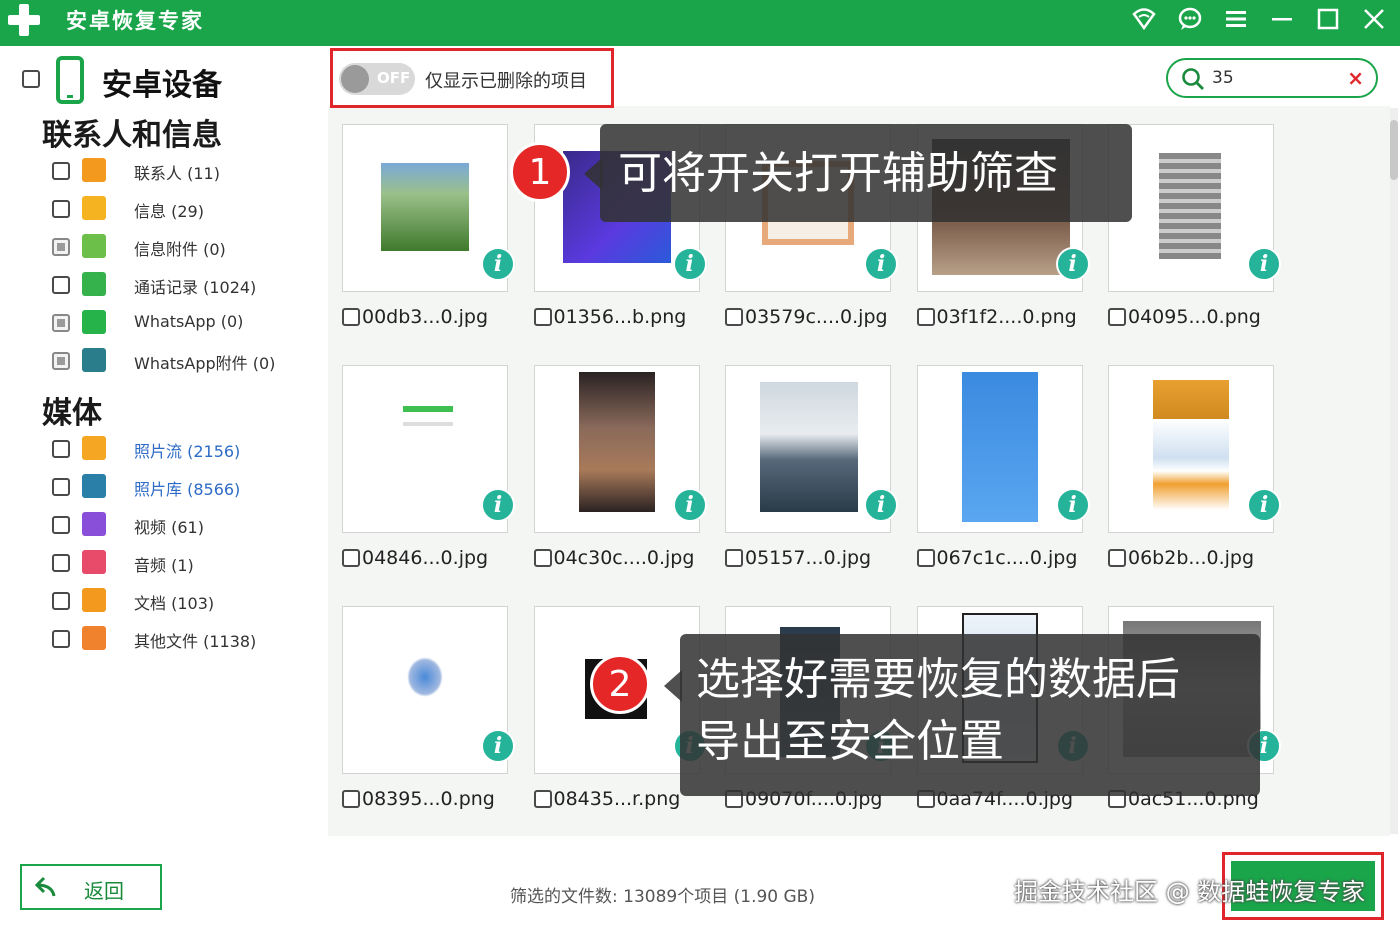  I want to click on sidebar-item-photo-library: 照片库 (8566), so click(164, 487).